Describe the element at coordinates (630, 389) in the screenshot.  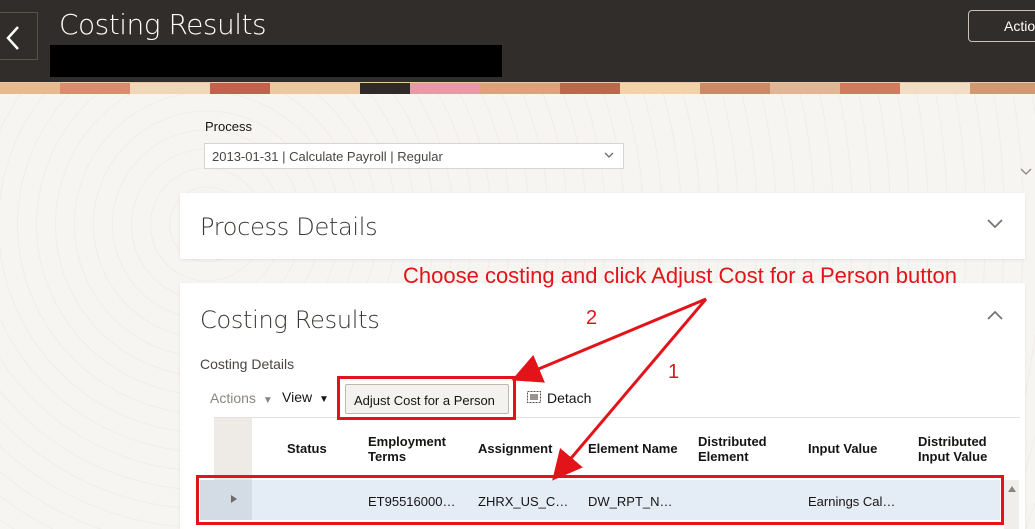
I see `arrow-to-row` at that location.